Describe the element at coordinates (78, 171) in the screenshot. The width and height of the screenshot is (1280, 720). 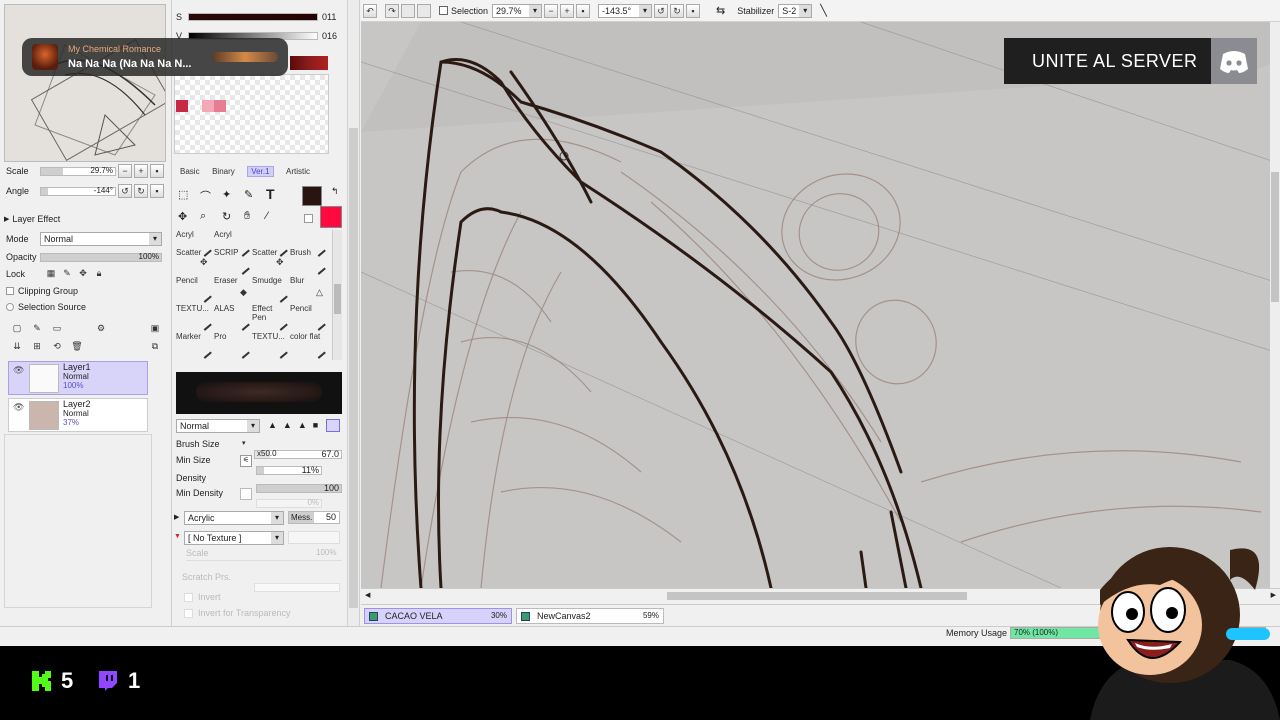
I see `scale-slider: 29.7%` at that location.